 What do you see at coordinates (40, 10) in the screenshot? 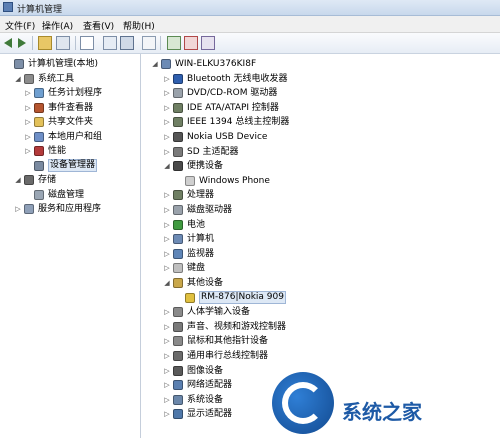
I see `window-title: 计算机管理` at bounding box center [40, 10].